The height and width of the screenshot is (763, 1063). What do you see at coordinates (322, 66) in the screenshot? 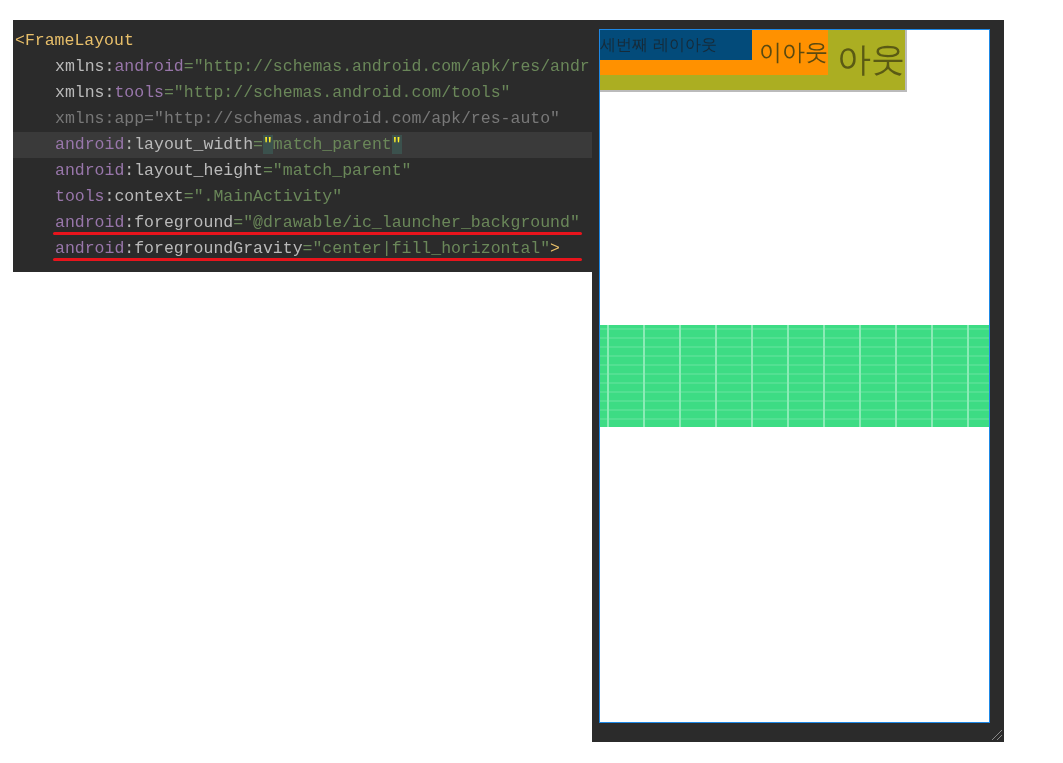
I see `code-line: xmlns:android="http://schemas.android.com/apk/res/andr` at bounding box center [322, 66].